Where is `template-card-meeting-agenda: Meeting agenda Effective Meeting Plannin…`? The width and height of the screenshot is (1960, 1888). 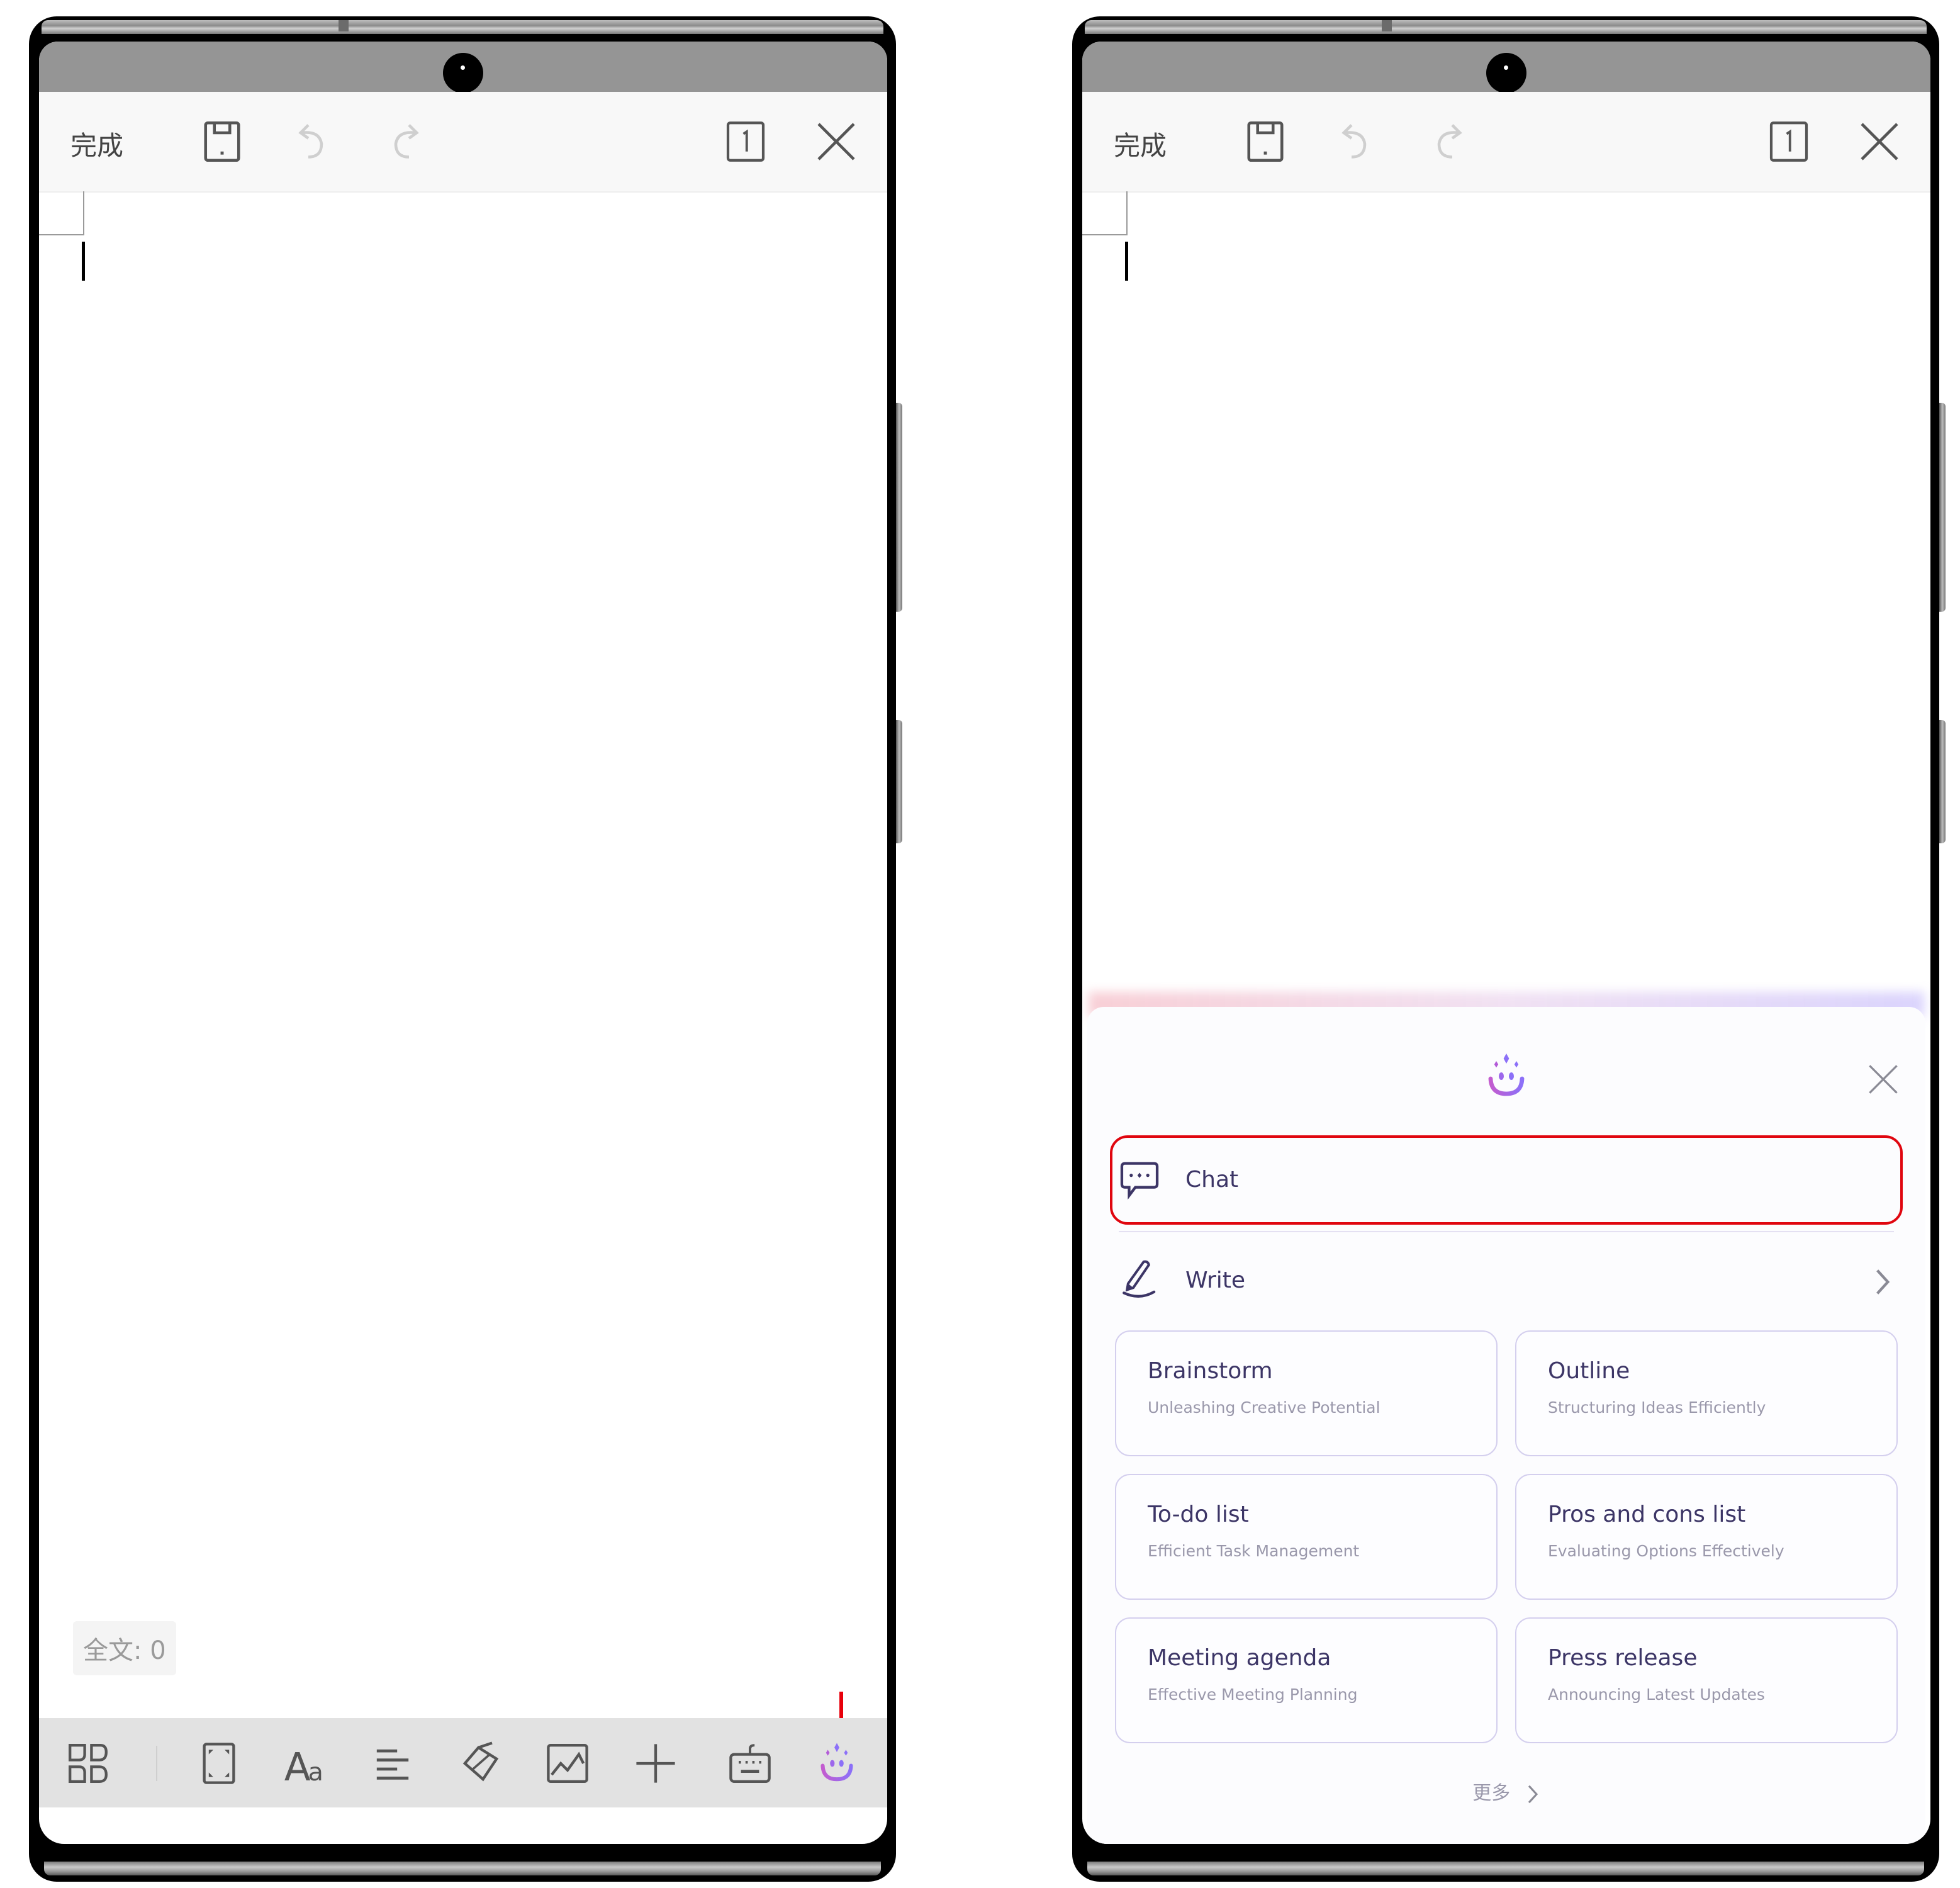 template-card-meeting-agenda: Meeting agenda Effective Meeting Plannin… is located at coordinates (1306, 1680).